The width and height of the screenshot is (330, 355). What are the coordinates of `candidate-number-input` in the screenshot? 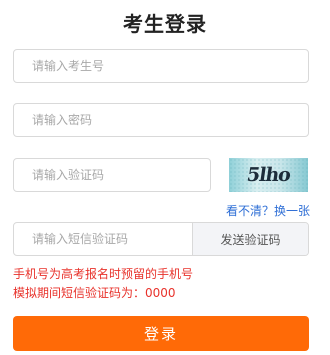 It's located at (161, 66).